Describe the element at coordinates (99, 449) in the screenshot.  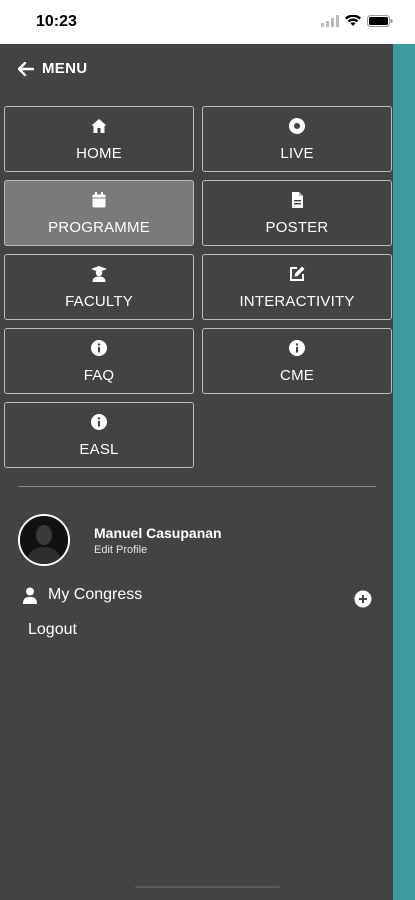
I see `tile-easl-label: EASL` at that location.